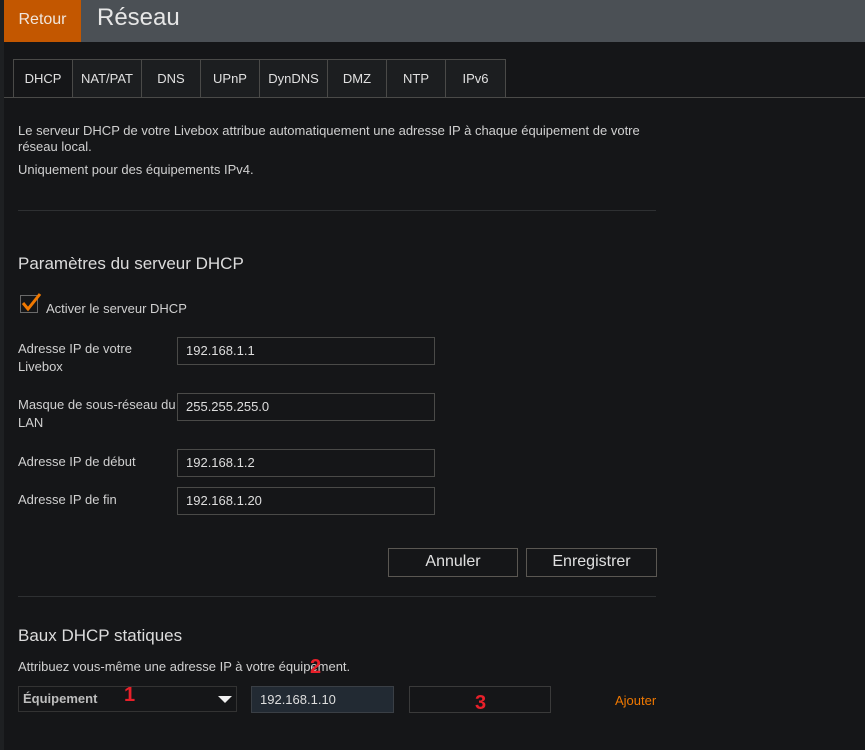  What do you see at coordinates (306, 501) in the screenshot?
I see `end-ip-input: 192.168.1.20` at bounding box center [306, 501].